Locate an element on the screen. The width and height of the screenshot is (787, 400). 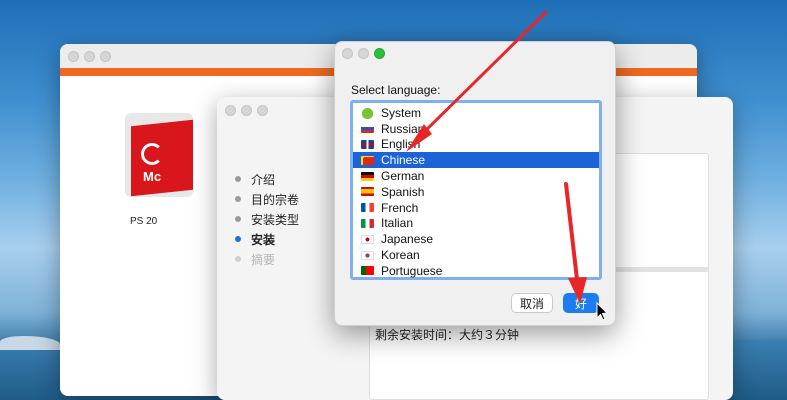
arrow-to-chinese is located at coordinates (477, 81).